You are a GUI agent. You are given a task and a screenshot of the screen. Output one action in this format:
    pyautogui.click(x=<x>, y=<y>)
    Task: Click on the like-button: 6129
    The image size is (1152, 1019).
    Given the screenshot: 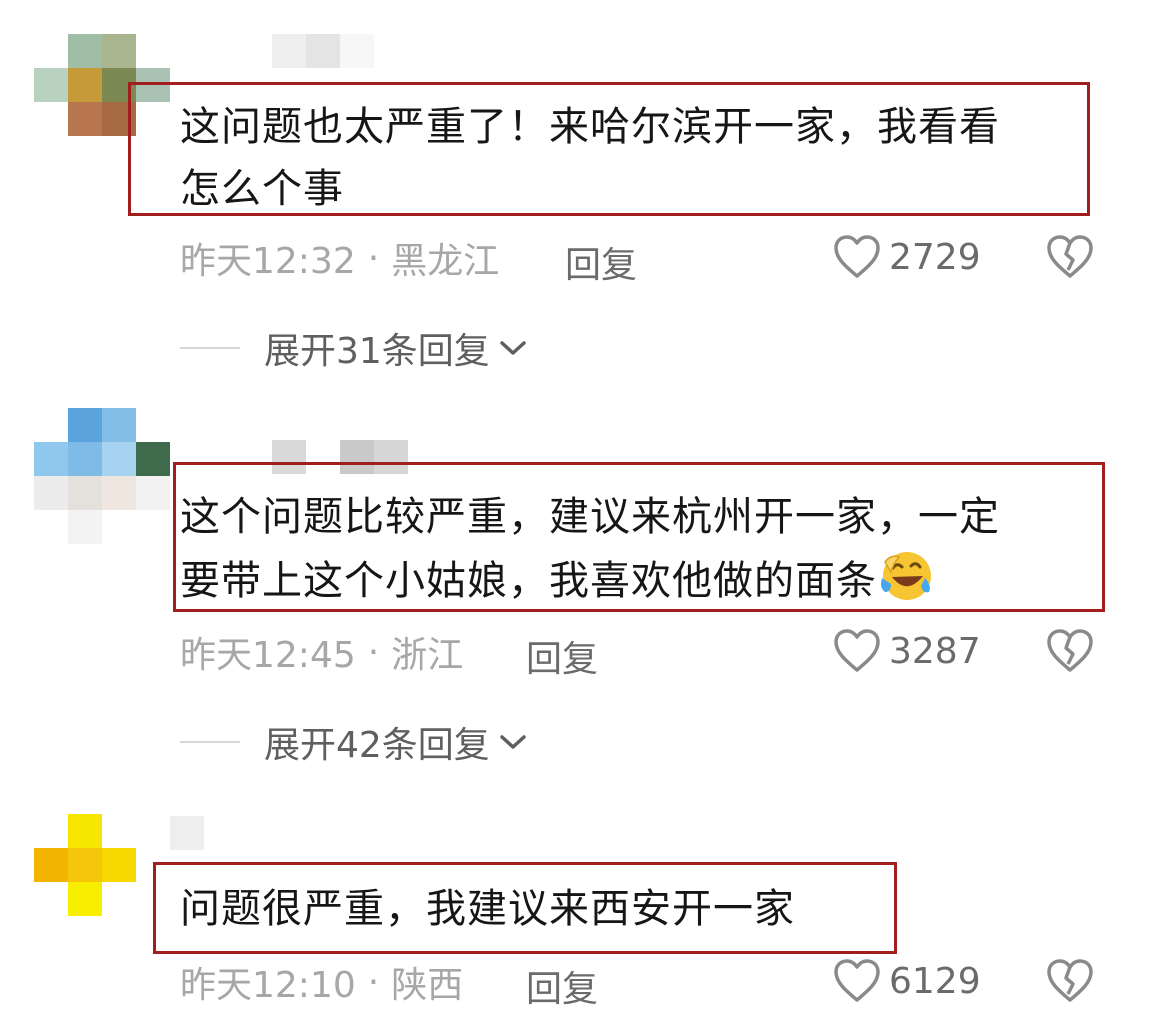 What is the action you would take?
    pyautogui.click(x=907, y=981)
    